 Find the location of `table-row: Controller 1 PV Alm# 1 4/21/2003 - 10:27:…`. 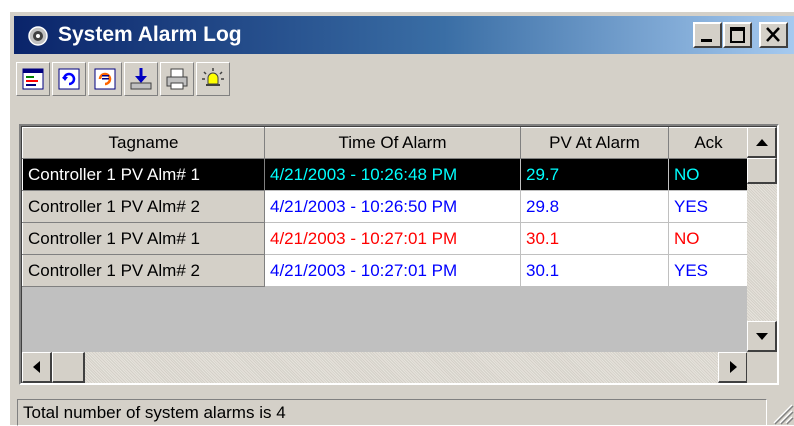

table-row: Controller 1 PV Alm# 1 4/21/2003 - 10:27:… is located at coordinates (385, 238).